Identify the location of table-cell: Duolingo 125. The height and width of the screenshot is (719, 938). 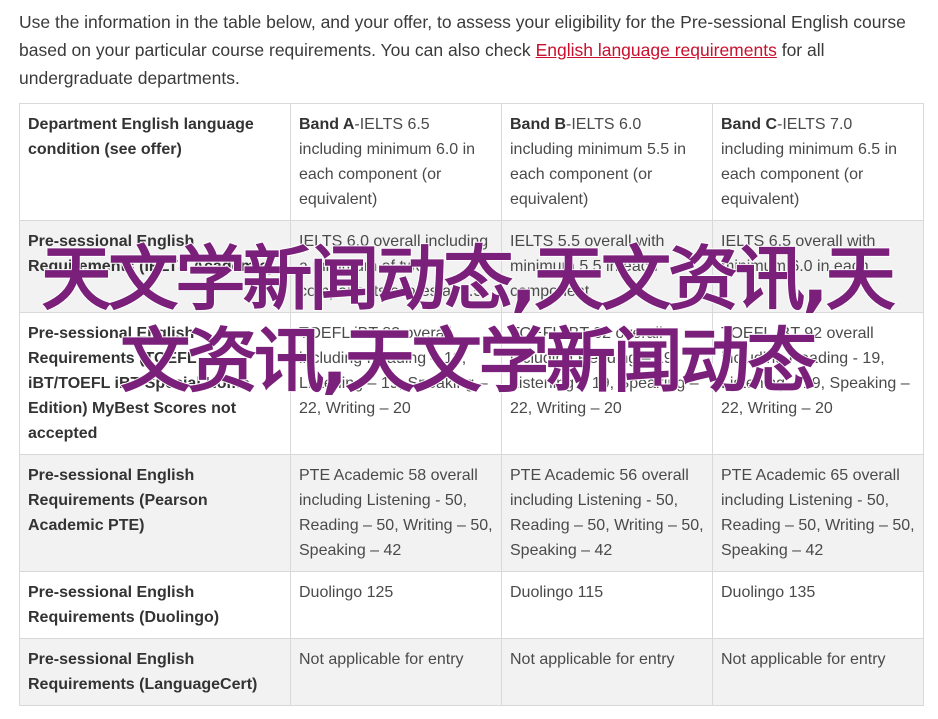
(396, 605).